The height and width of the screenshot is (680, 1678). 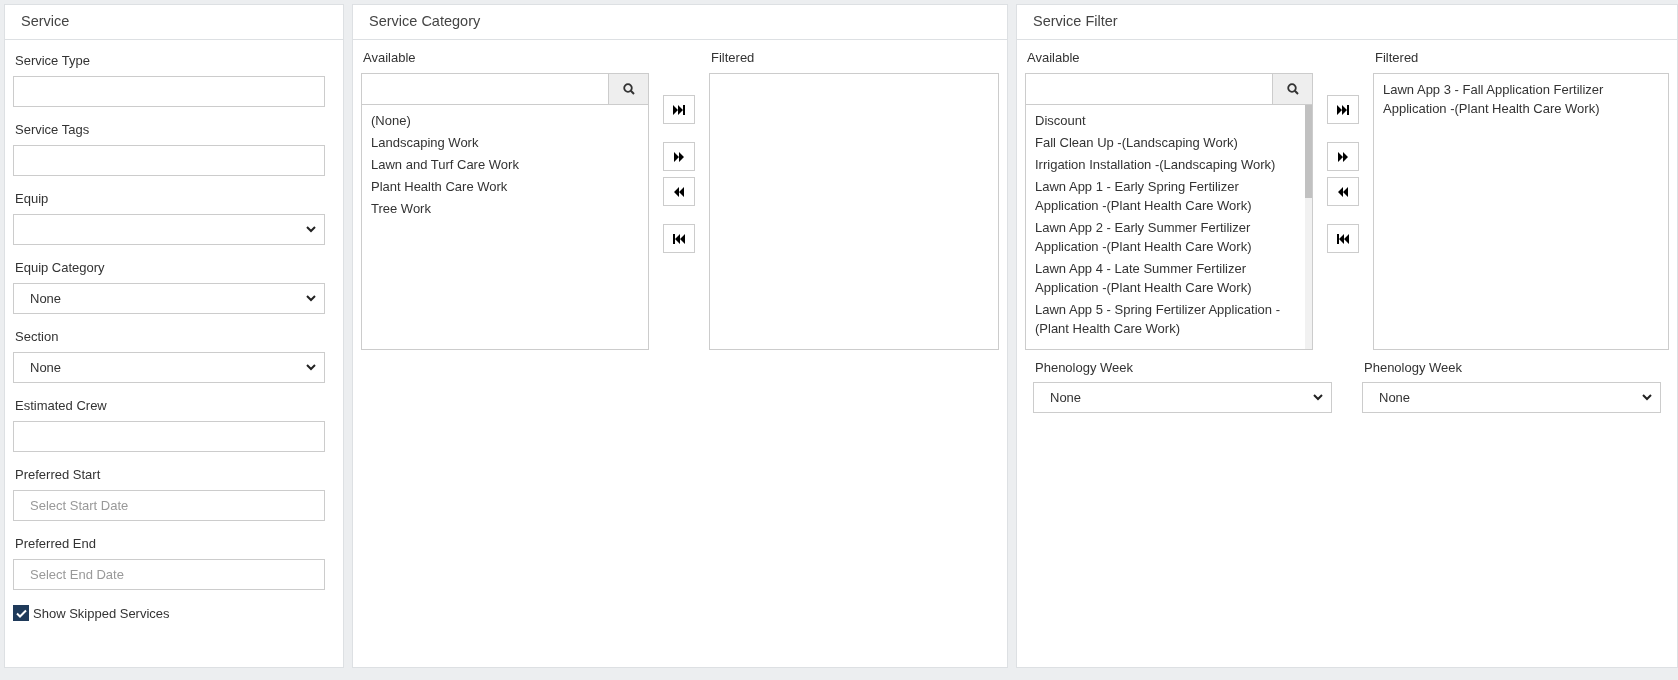 What do you see at coordinates (61, 406) in the screenshot?
I see `field-label: Estimated Crew` at bounding box center [61, 406].